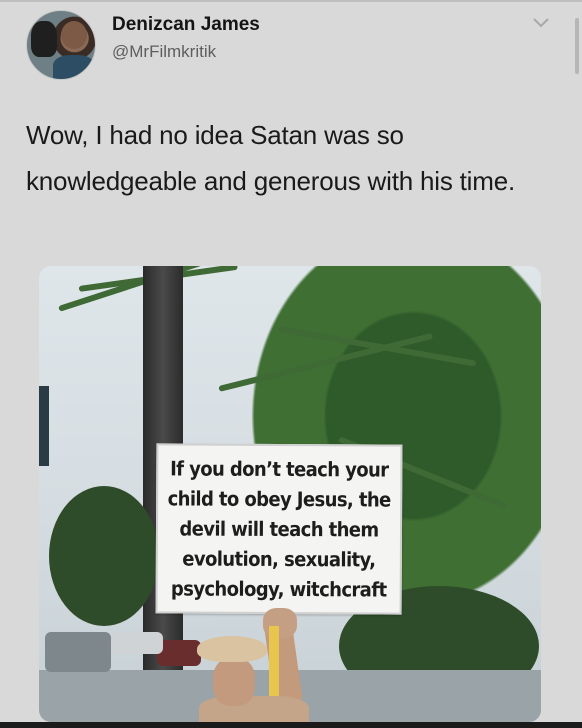 This screenshot has height=728, width=582. Describe the element at coordinates (234, 682) in the screenshot. I see `person-face` at that location.